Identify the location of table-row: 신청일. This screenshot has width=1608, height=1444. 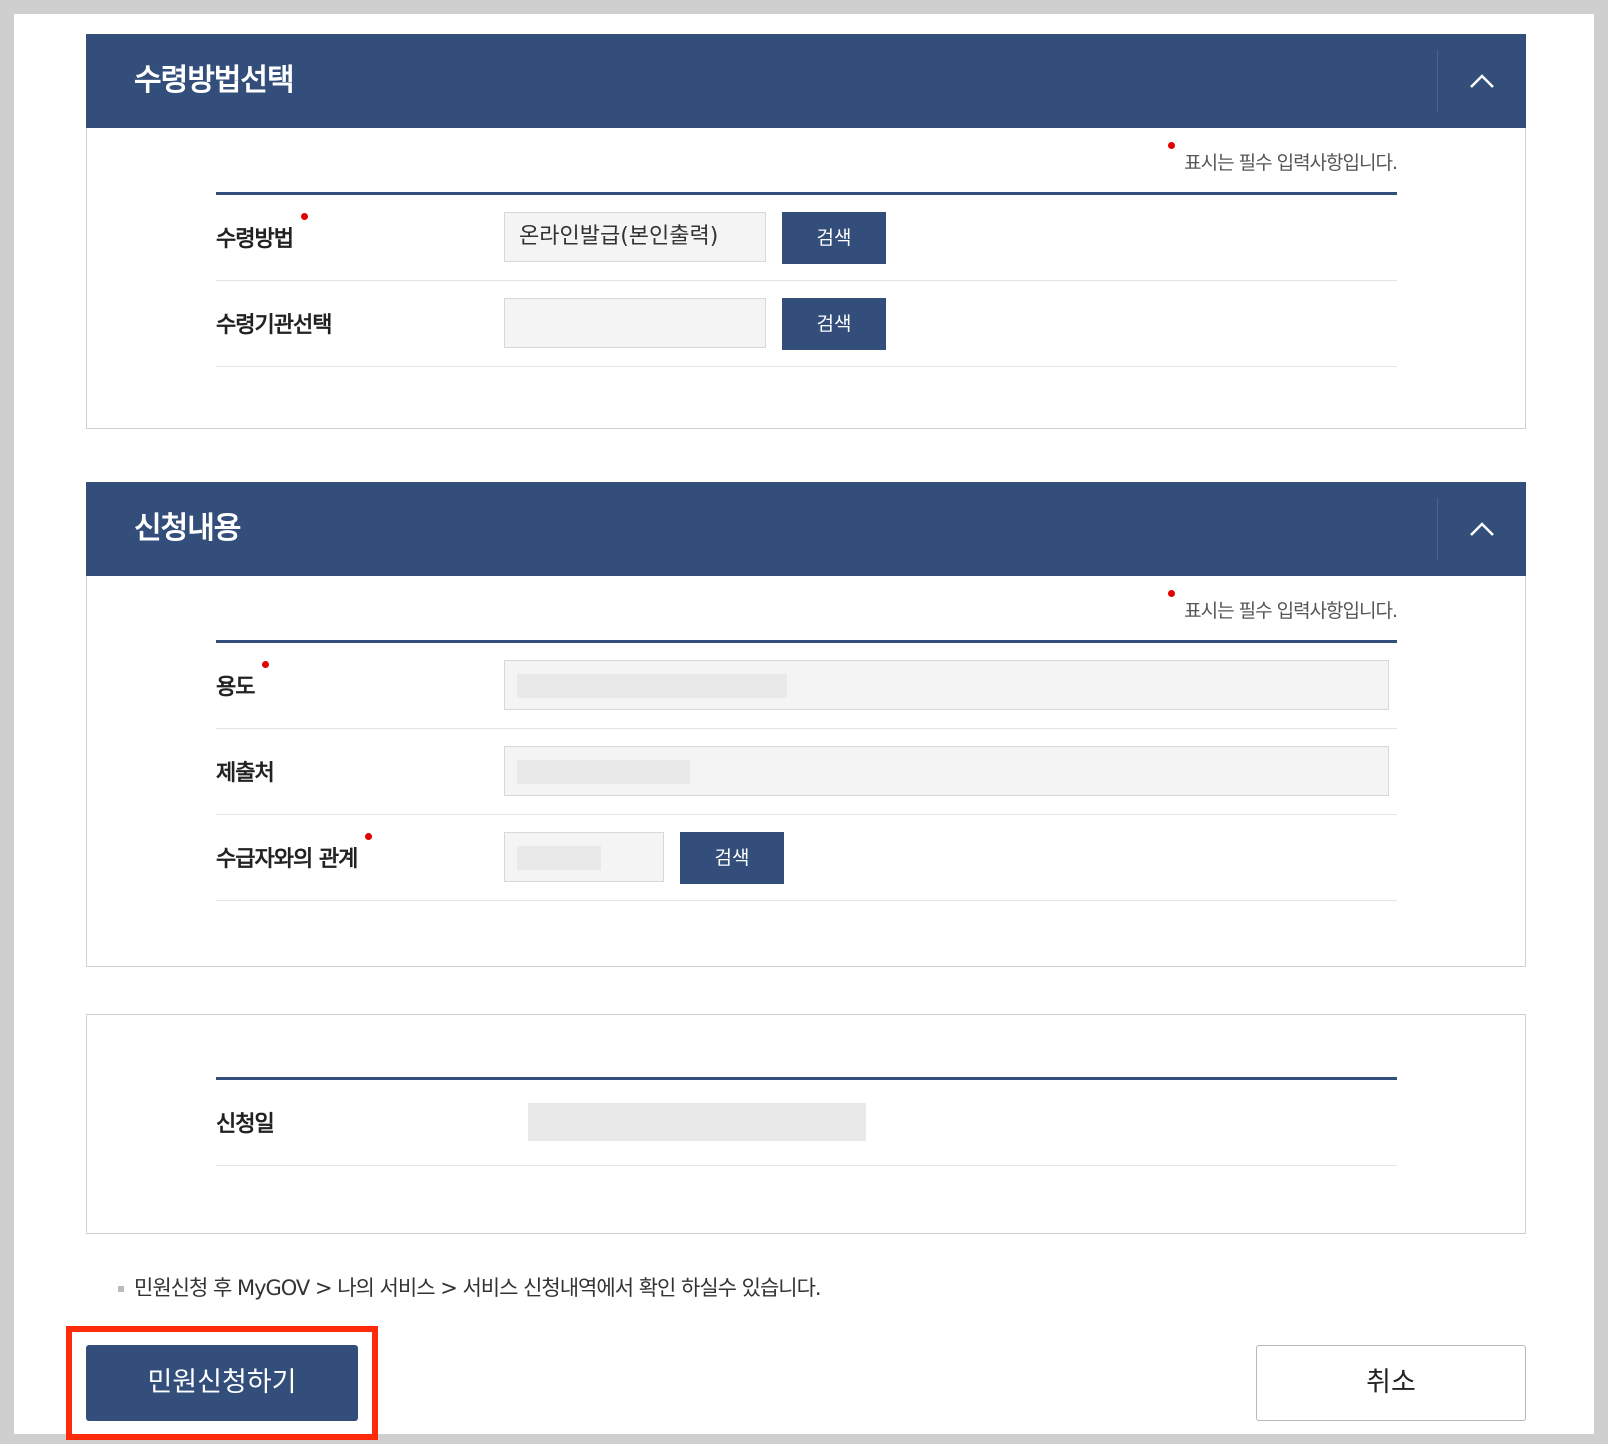
(806, 1123).